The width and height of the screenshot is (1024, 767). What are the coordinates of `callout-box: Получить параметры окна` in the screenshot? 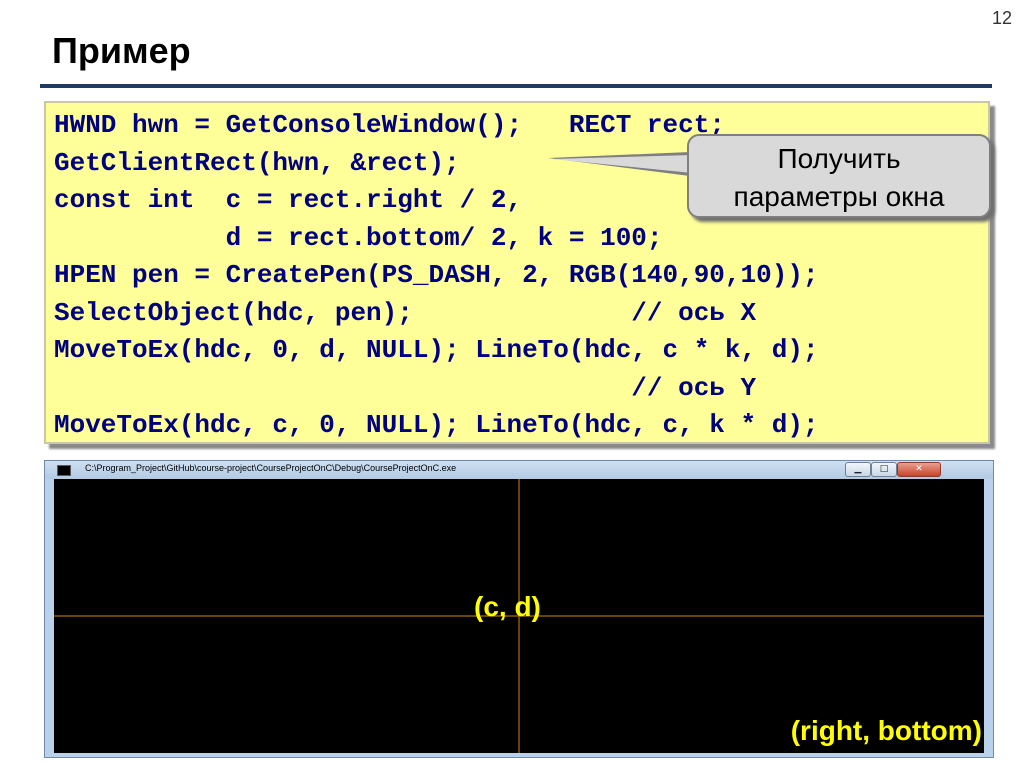 It's located at (839, 176).